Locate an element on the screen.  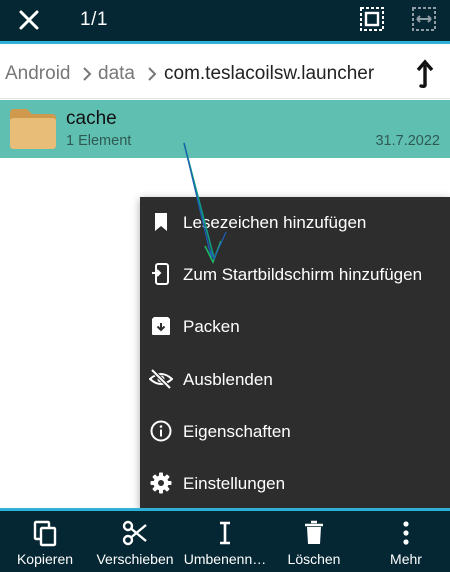
delete-button: Löschen is located at coordinates (314, 543).